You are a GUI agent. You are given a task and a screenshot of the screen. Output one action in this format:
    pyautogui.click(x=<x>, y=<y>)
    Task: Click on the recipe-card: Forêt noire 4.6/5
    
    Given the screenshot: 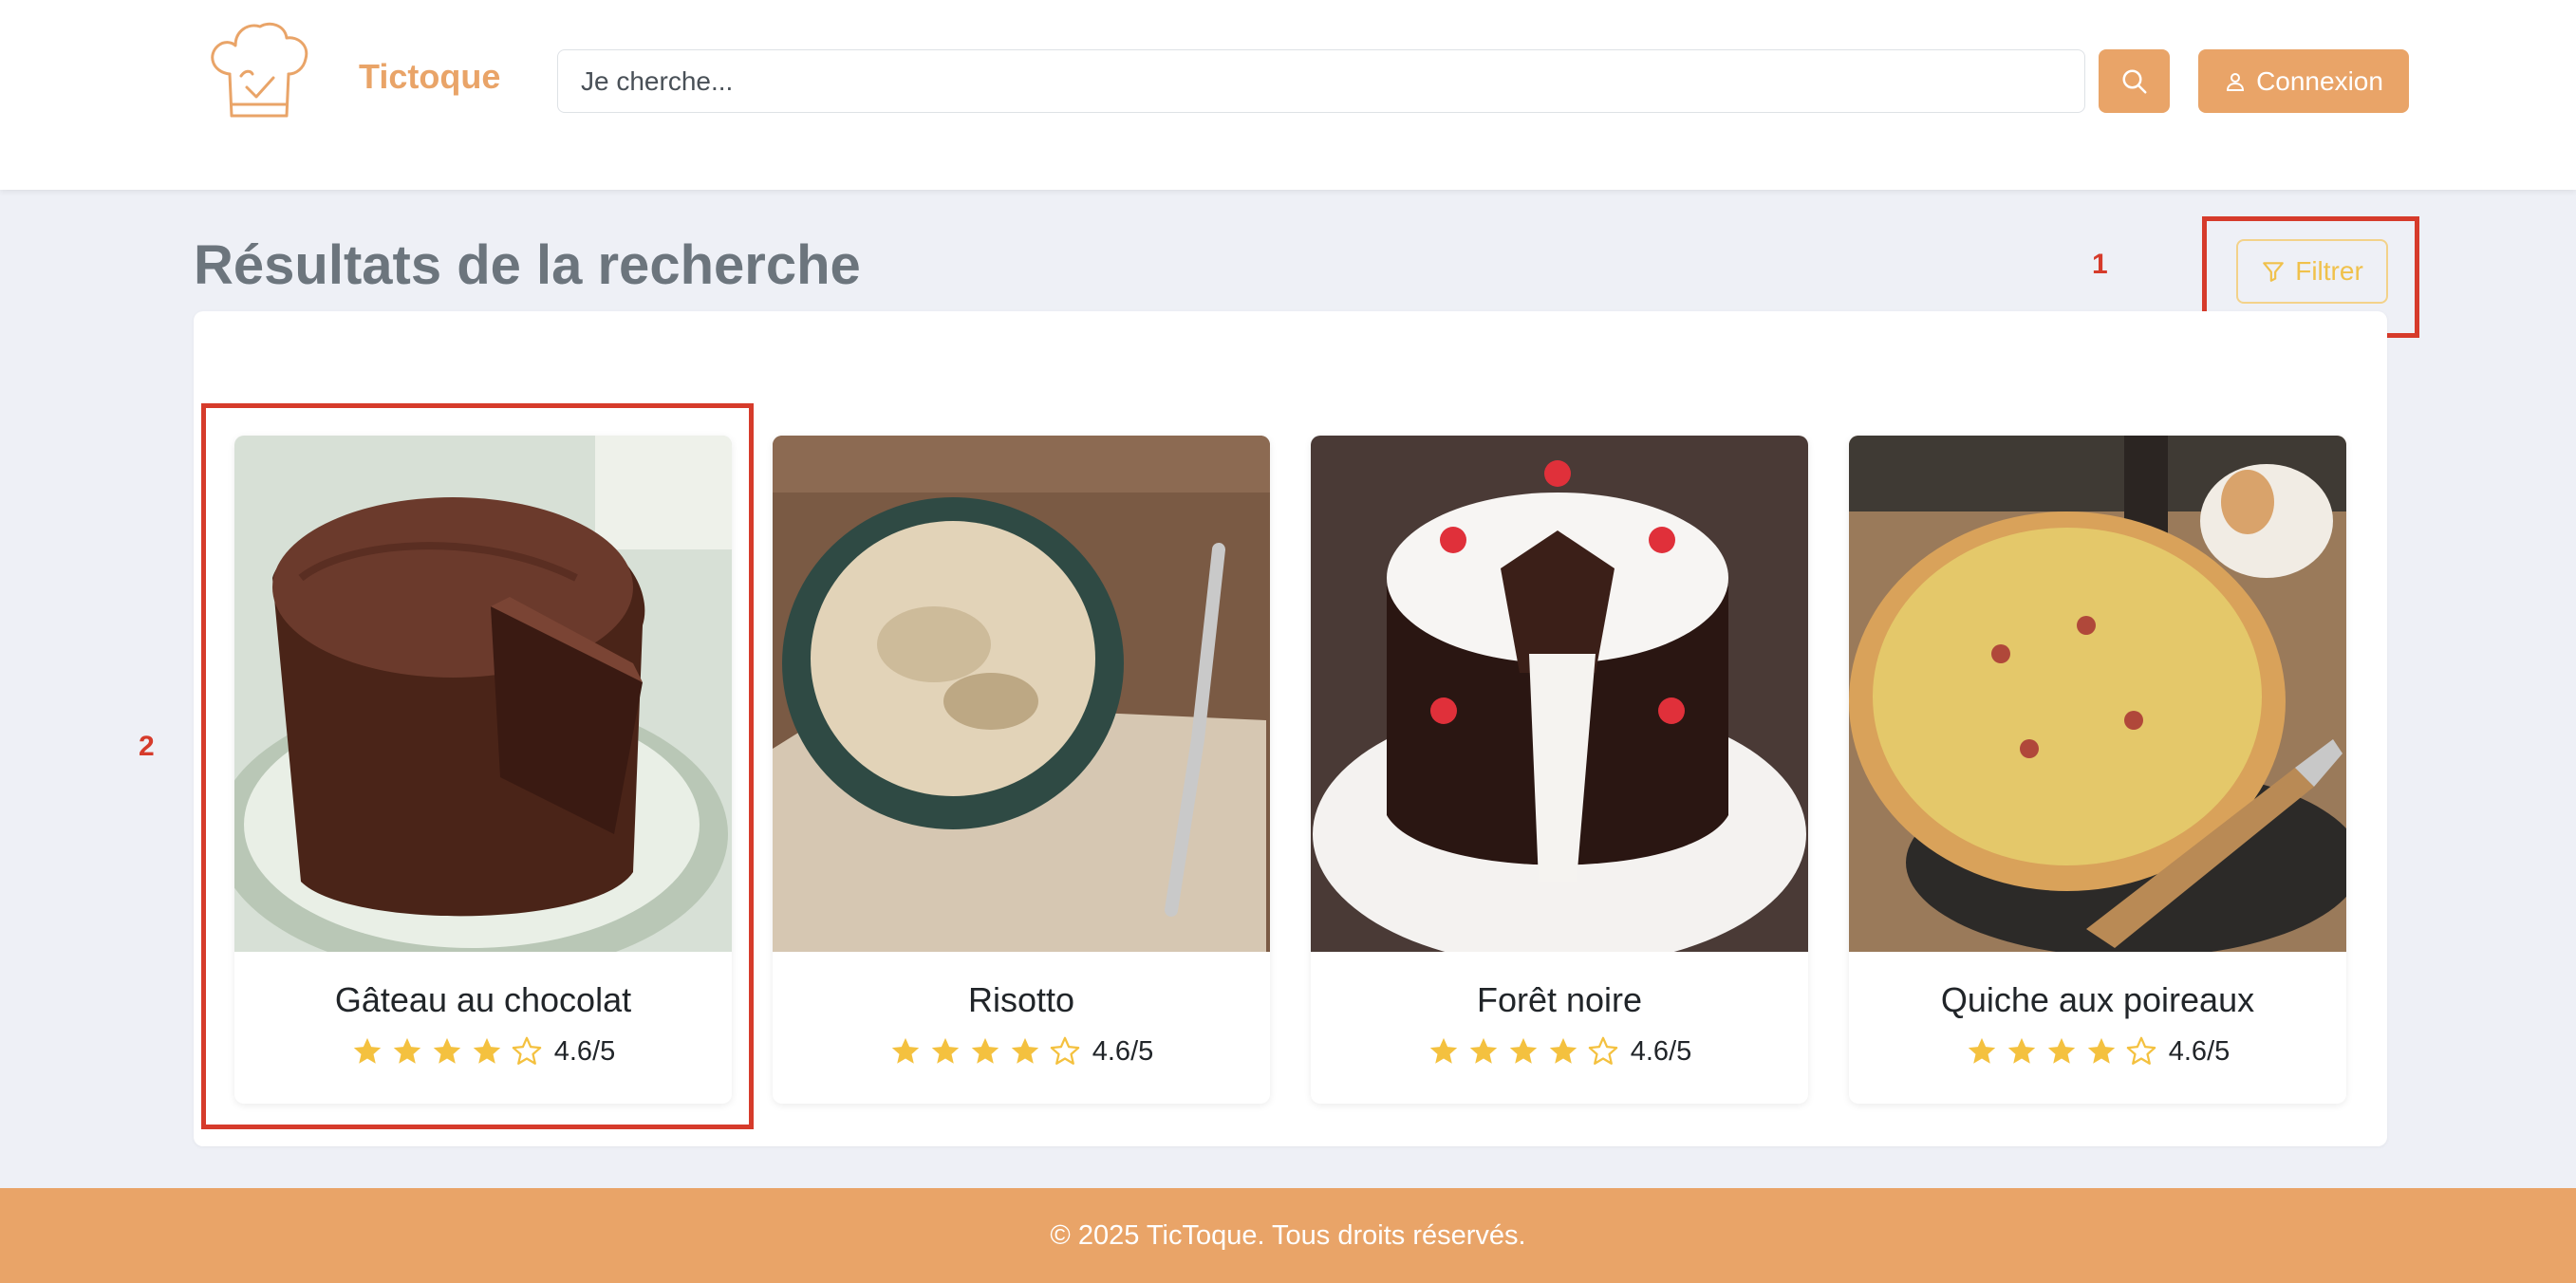 What is the action you would take?
    pyautogui.click(x=1559, y=770)
    